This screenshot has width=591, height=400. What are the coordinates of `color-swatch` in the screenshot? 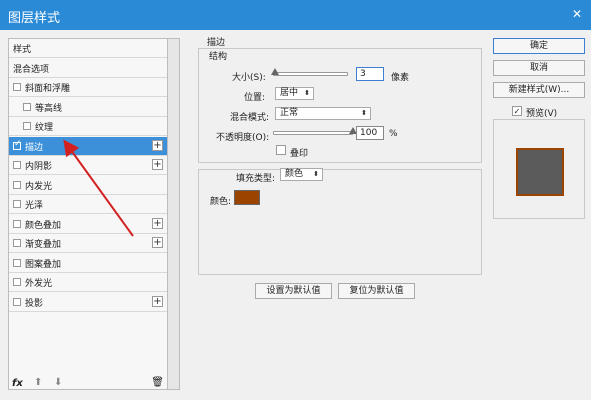 It's located at (247, 197).